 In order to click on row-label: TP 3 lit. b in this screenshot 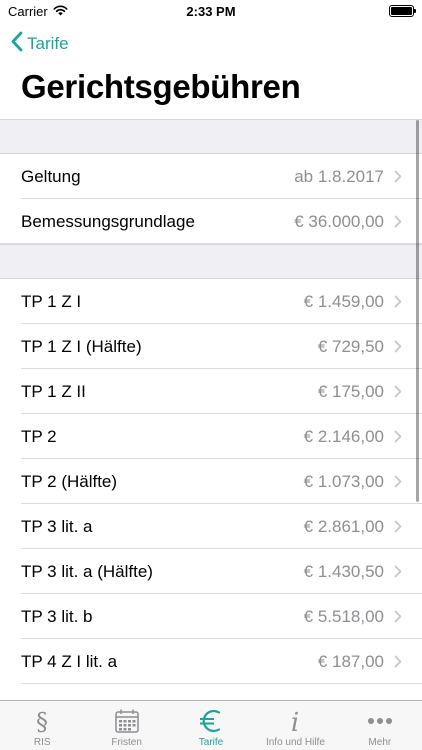, I will do `click(57, 616)`.